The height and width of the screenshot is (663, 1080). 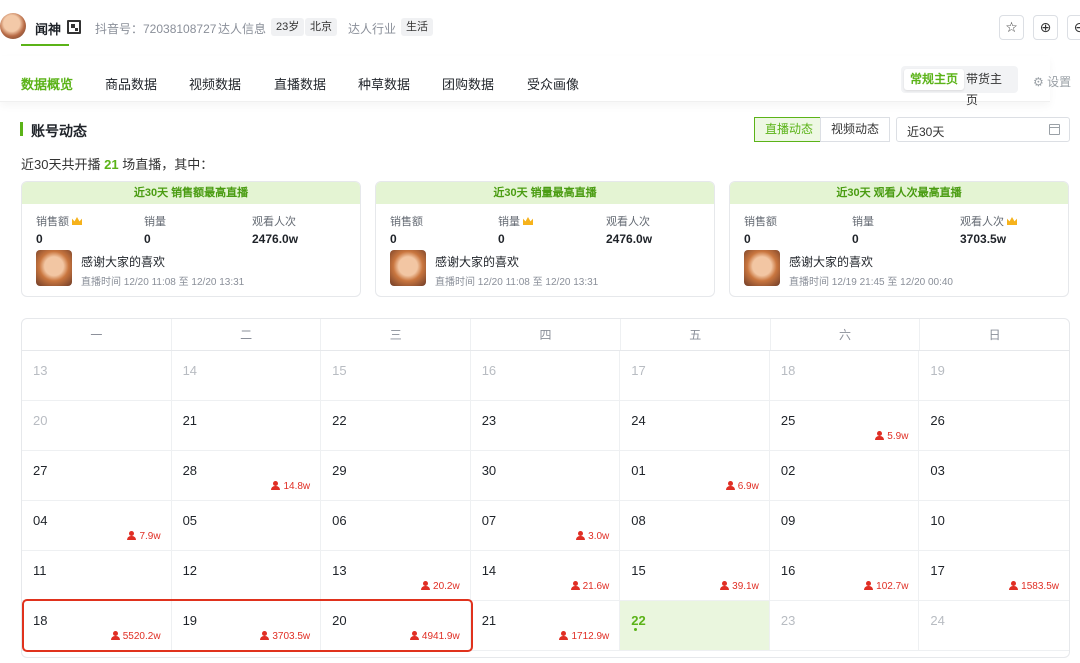 What do you see at coordinates (994, 526) in the screenshot?
I see `calendar-day: 10` at bounding box center [994, 526].